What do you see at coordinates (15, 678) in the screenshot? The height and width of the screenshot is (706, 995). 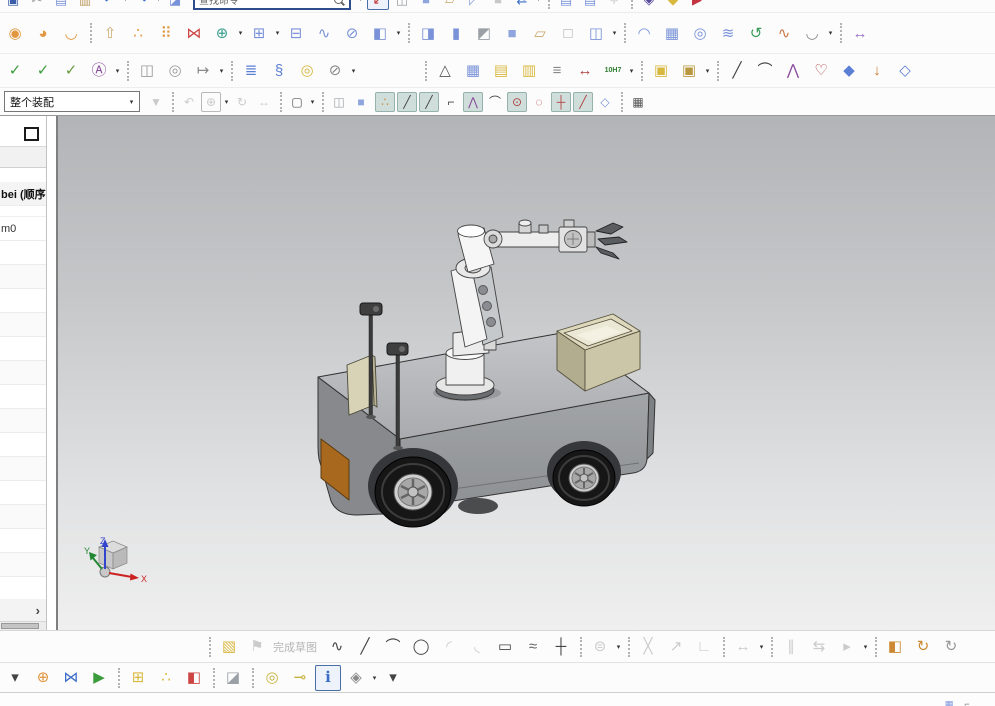 I see `assembly-overflow-button: ▾` at bounding box center [15, 678].